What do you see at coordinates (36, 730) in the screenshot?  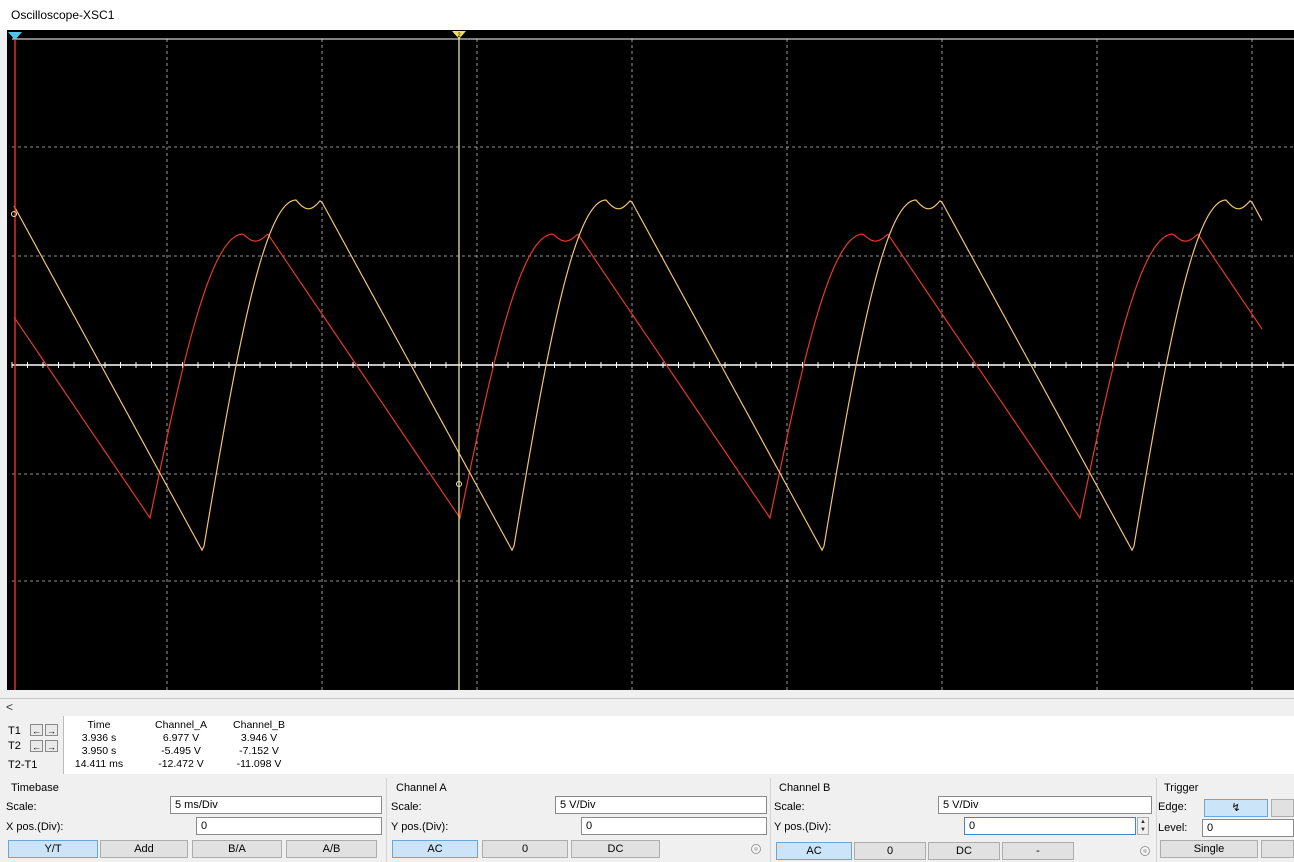 I see `t1-left-arrow-icon: ←` at bounding box center [36, 730].